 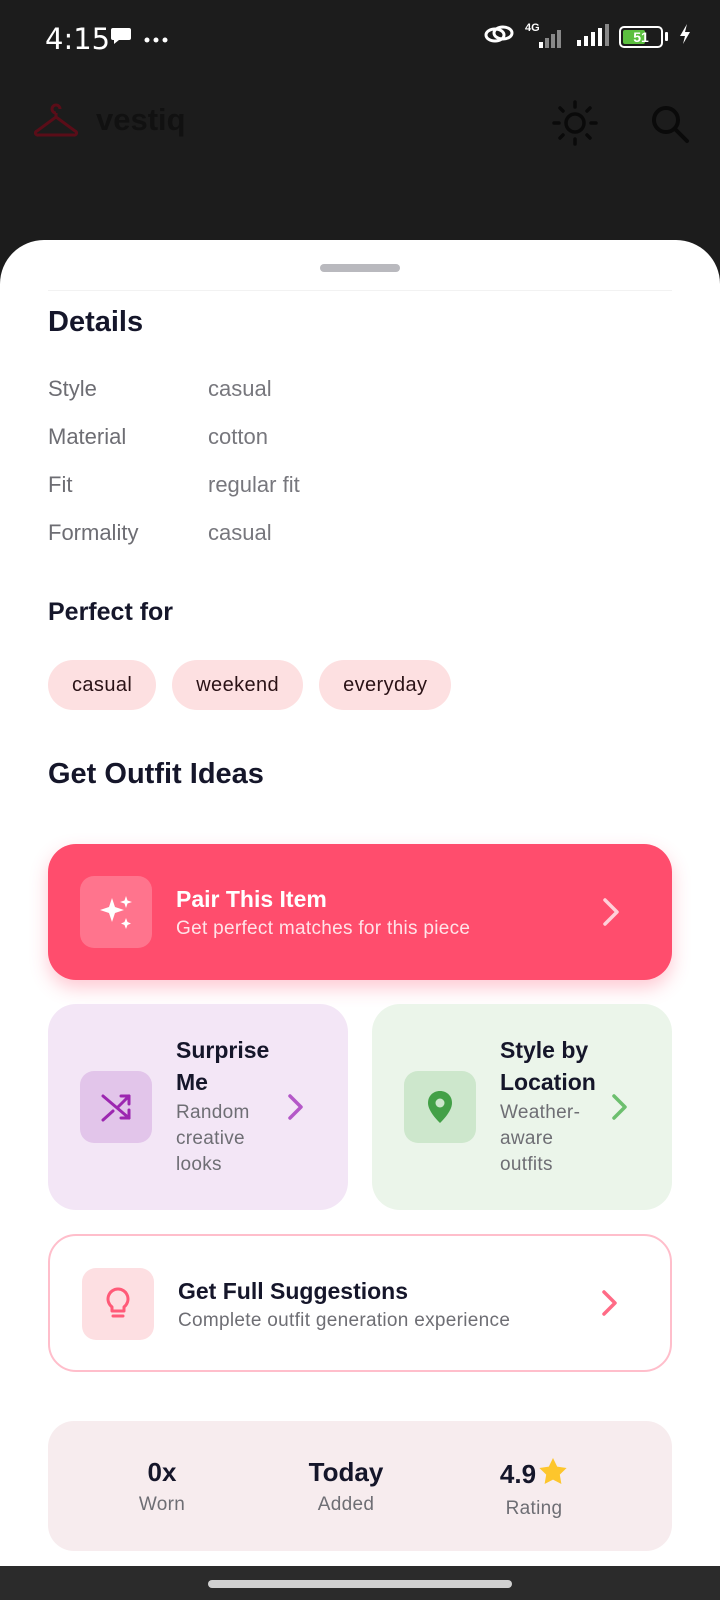 What do you see at coordinates (548, 1066) in the screenshot?
I see `location-title: Style by Location` at bounding box center [548, 1066].